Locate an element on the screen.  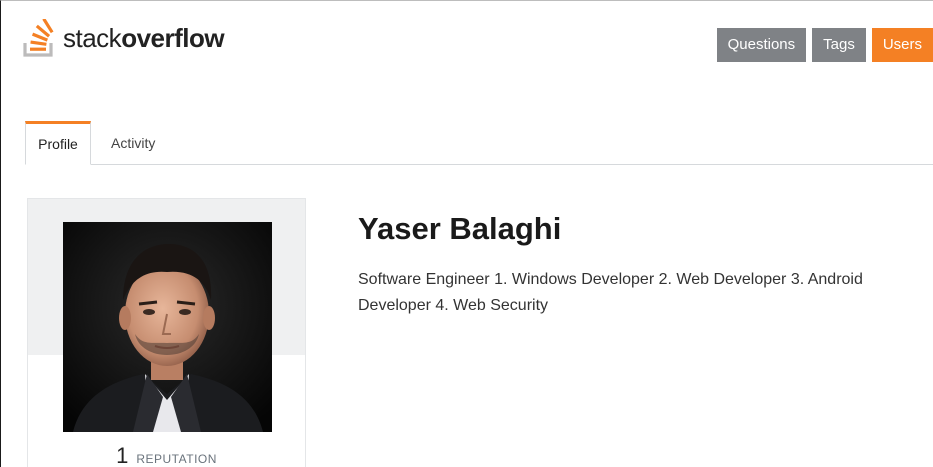
nav-questions-button: Questions is located at coordinates (761, 45).